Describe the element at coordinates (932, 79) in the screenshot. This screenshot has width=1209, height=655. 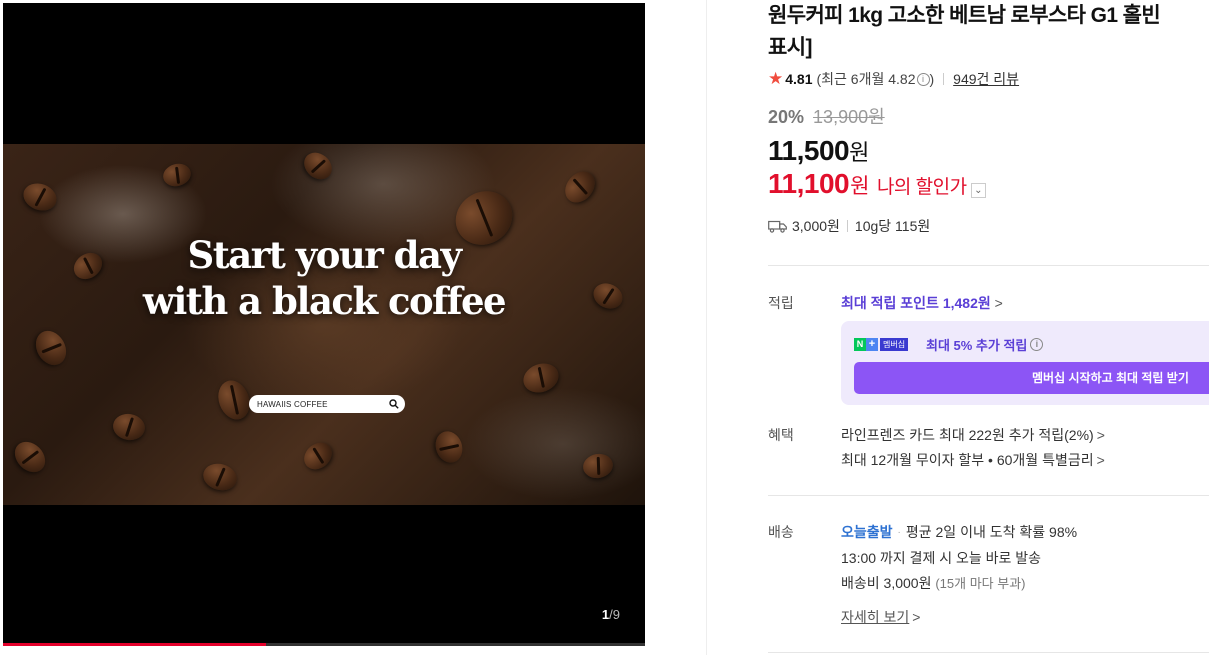
I see `rating-recent-close: )` at that location.